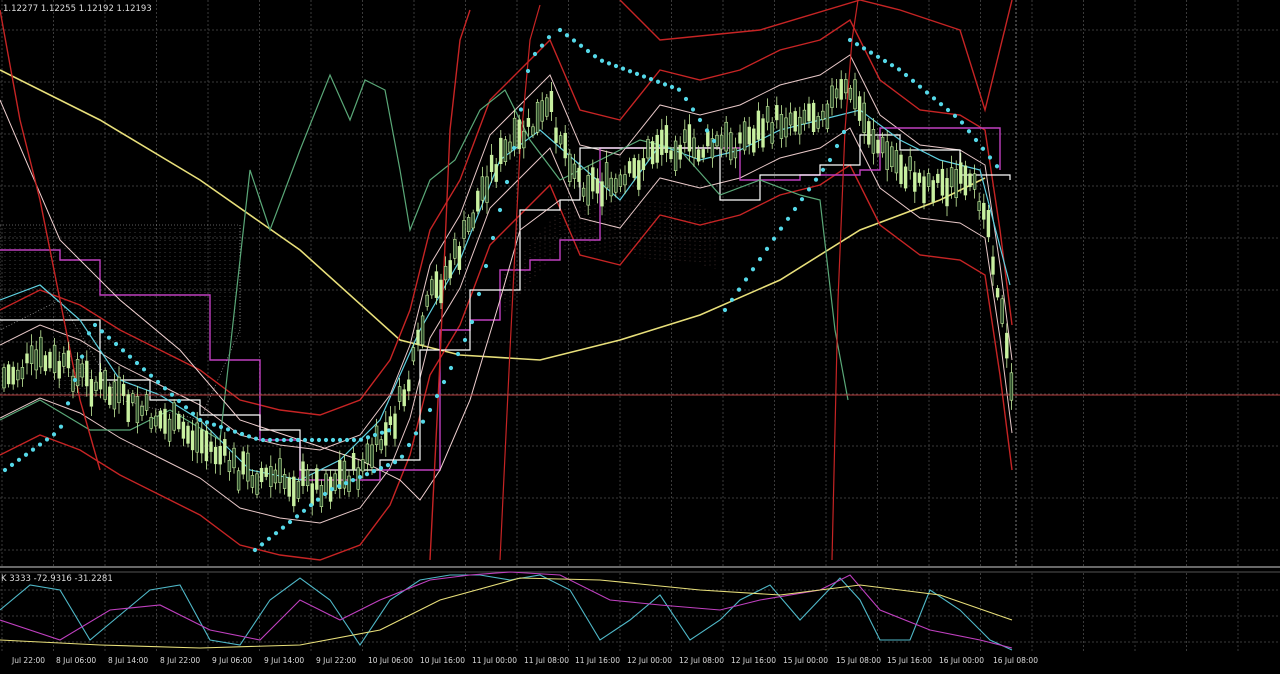 This screenshot has height=674, width=1280. I want to click on x-axis-tick-label: 16 Jul 08:00, so click(1015, 660).